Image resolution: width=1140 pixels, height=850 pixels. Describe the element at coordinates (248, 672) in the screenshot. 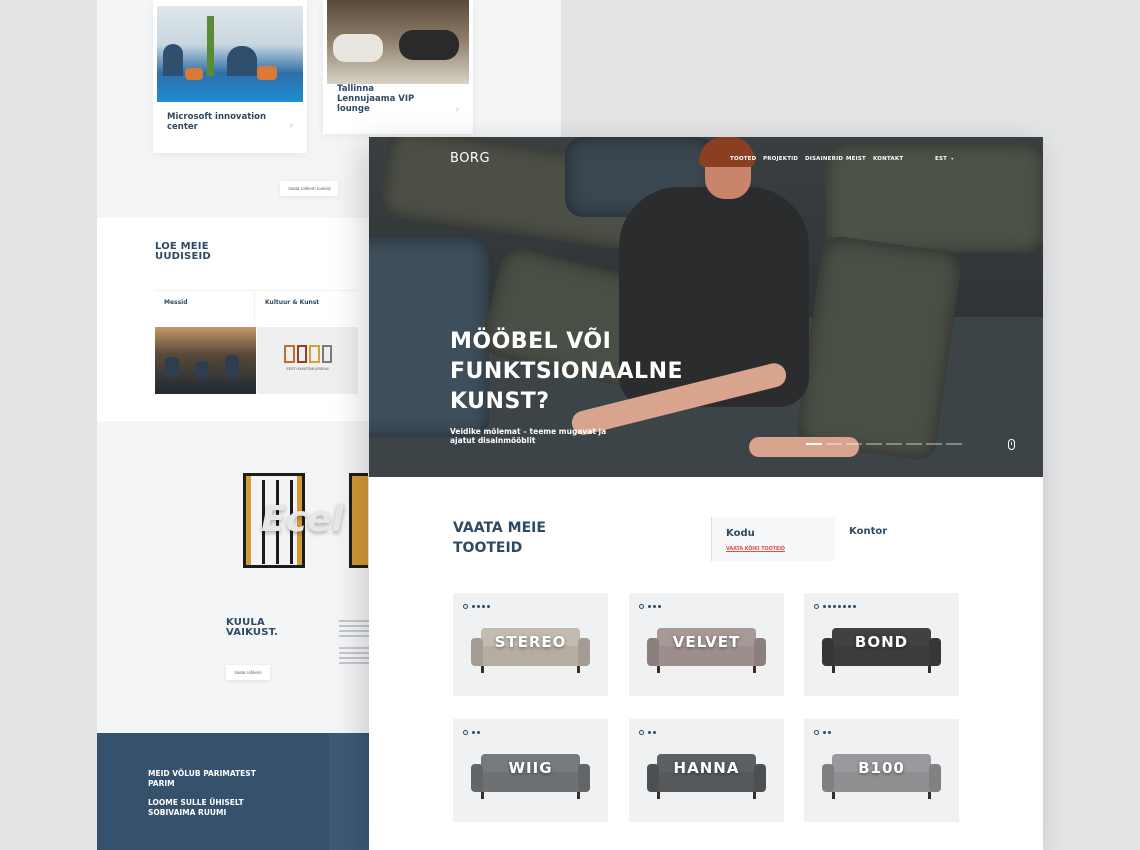

I see `kuula-button: Vaata rohkem` at that location.